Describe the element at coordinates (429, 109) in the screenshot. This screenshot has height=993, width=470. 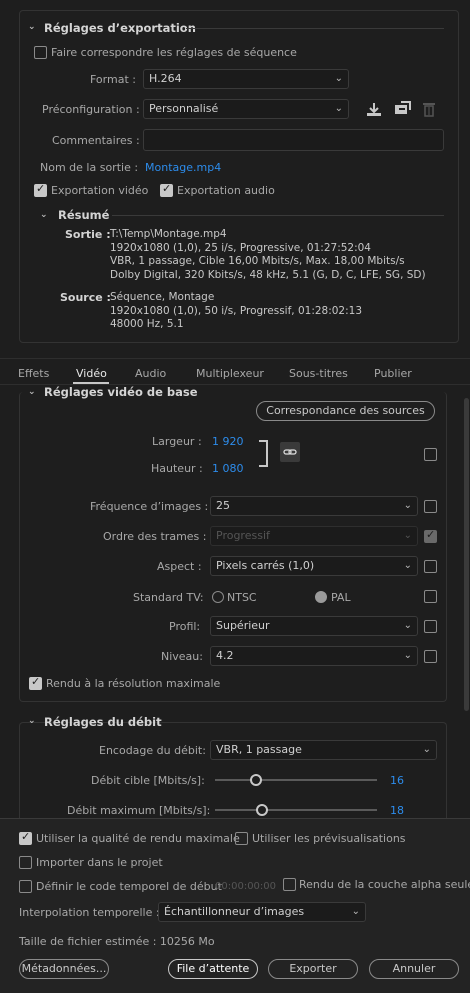
I see `delete-preset-icon` at that location.